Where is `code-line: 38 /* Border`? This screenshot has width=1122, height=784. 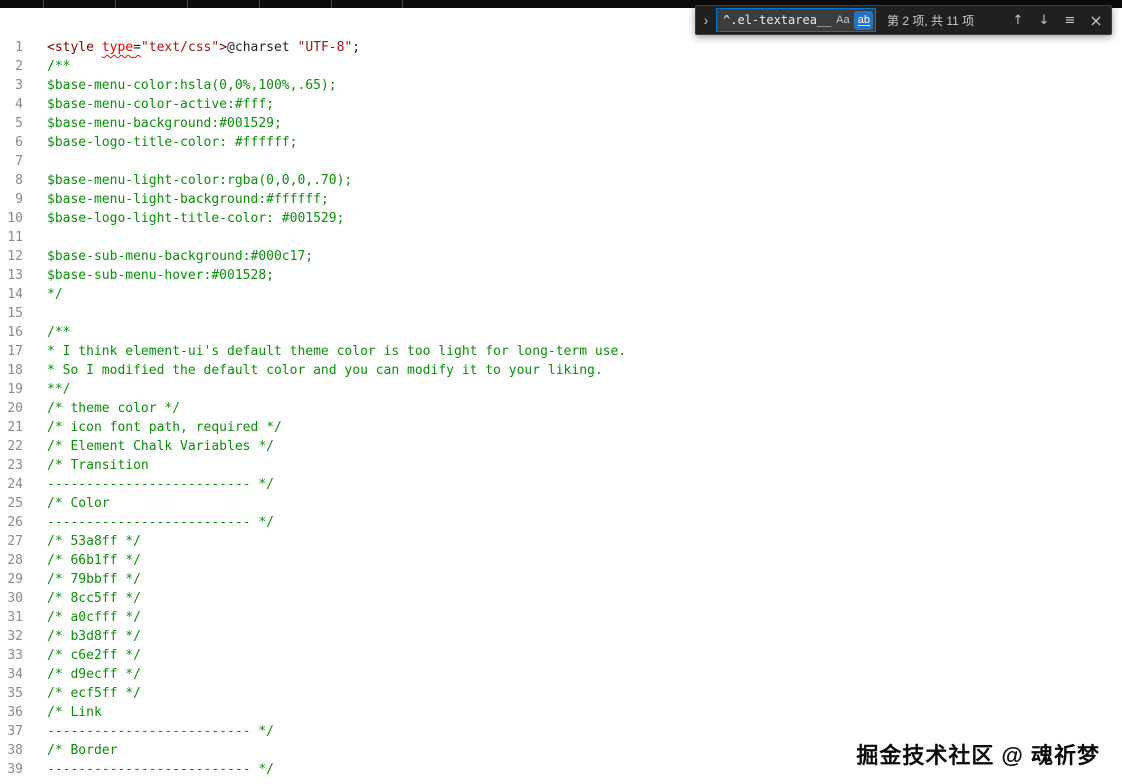 code-line: 38 /* Border is located at coordinates (313, 750).